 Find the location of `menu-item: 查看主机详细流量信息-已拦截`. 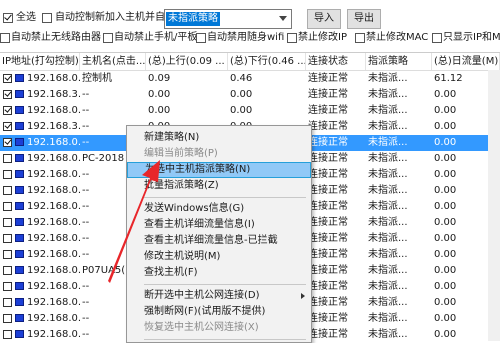

menu-item: 查看主机详细流量信息-已拦截 is located at coordinates (219, 241).